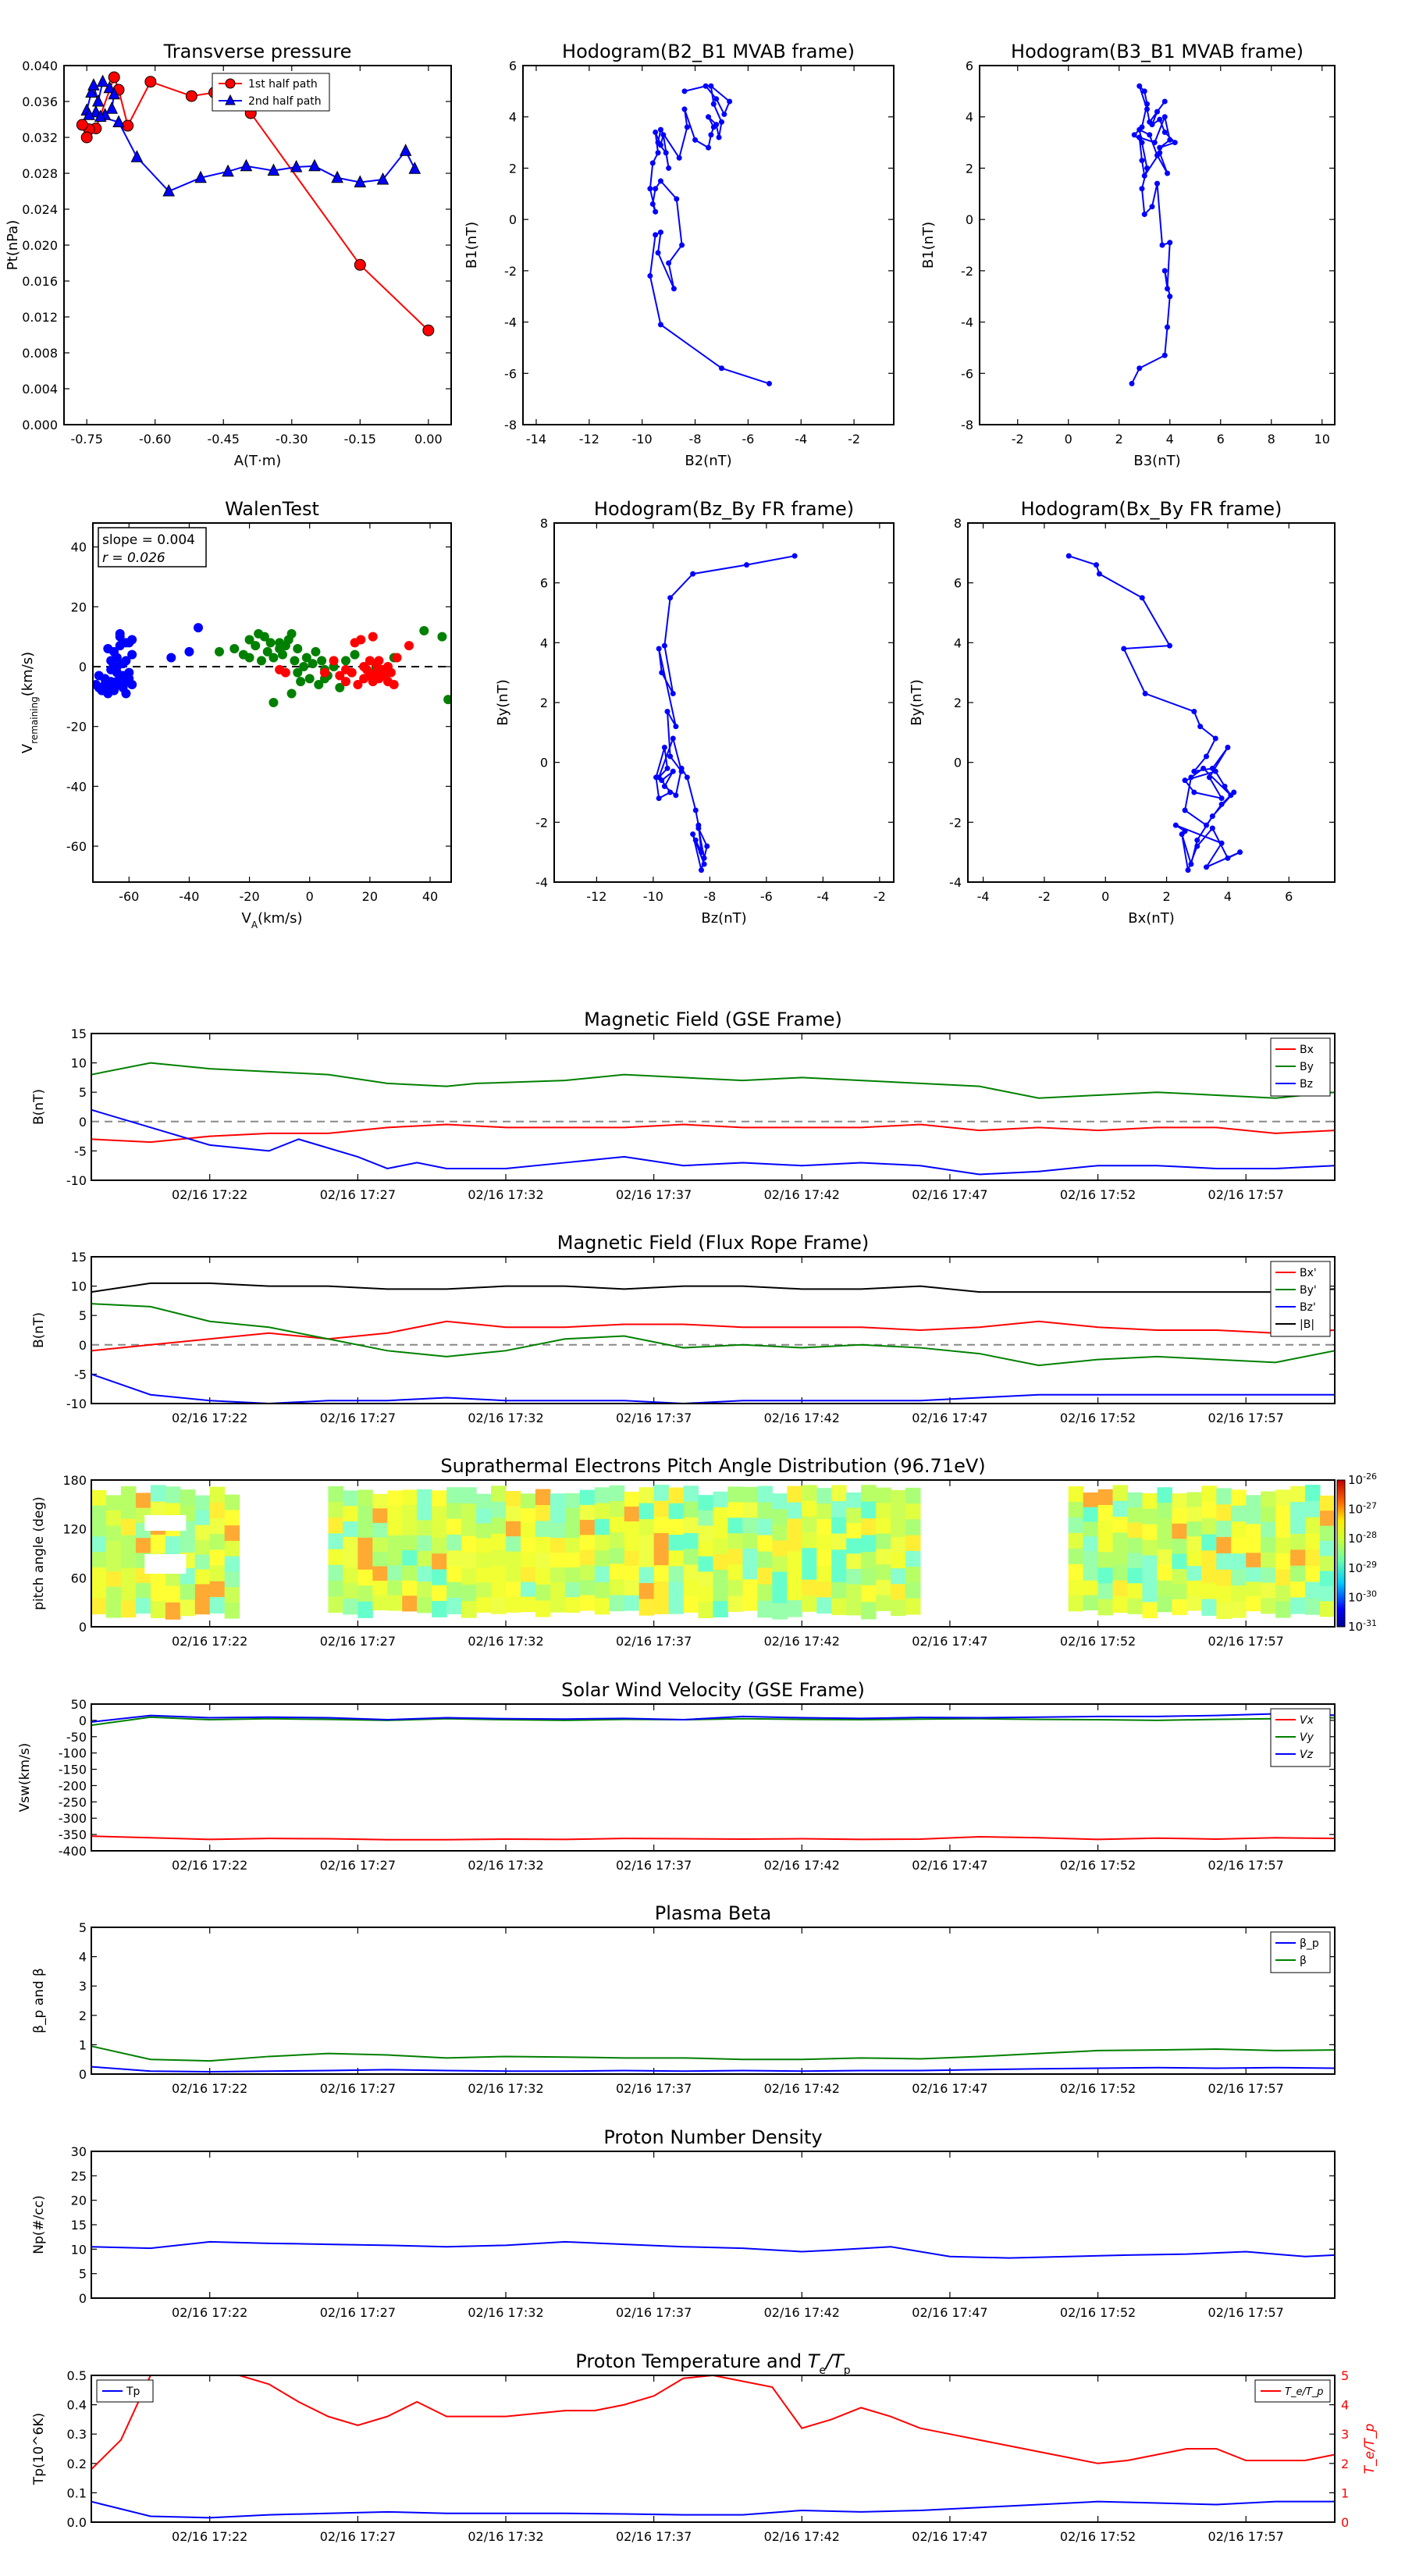  What do you see at coordinates (73, 1818) in the screenshot?
I see `y-tick-label: -300` at bounding box center [73, 1818].